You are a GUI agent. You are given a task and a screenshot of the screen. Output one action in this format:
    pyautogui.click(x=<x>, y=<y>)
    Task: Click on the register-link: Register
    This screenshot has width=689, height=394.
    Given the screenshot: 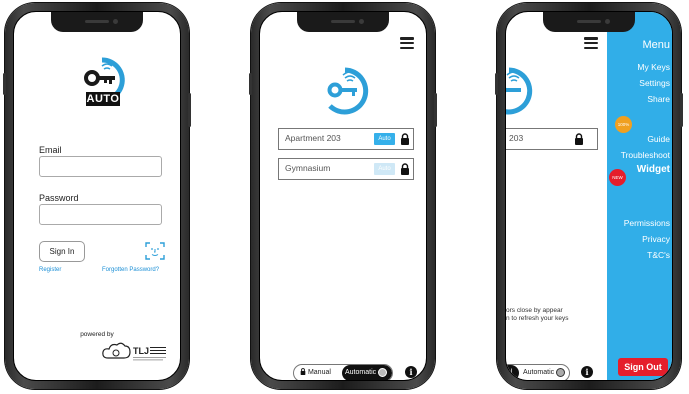 What is the action you would take?
    pyautogui.click(x=50, y=270)
    